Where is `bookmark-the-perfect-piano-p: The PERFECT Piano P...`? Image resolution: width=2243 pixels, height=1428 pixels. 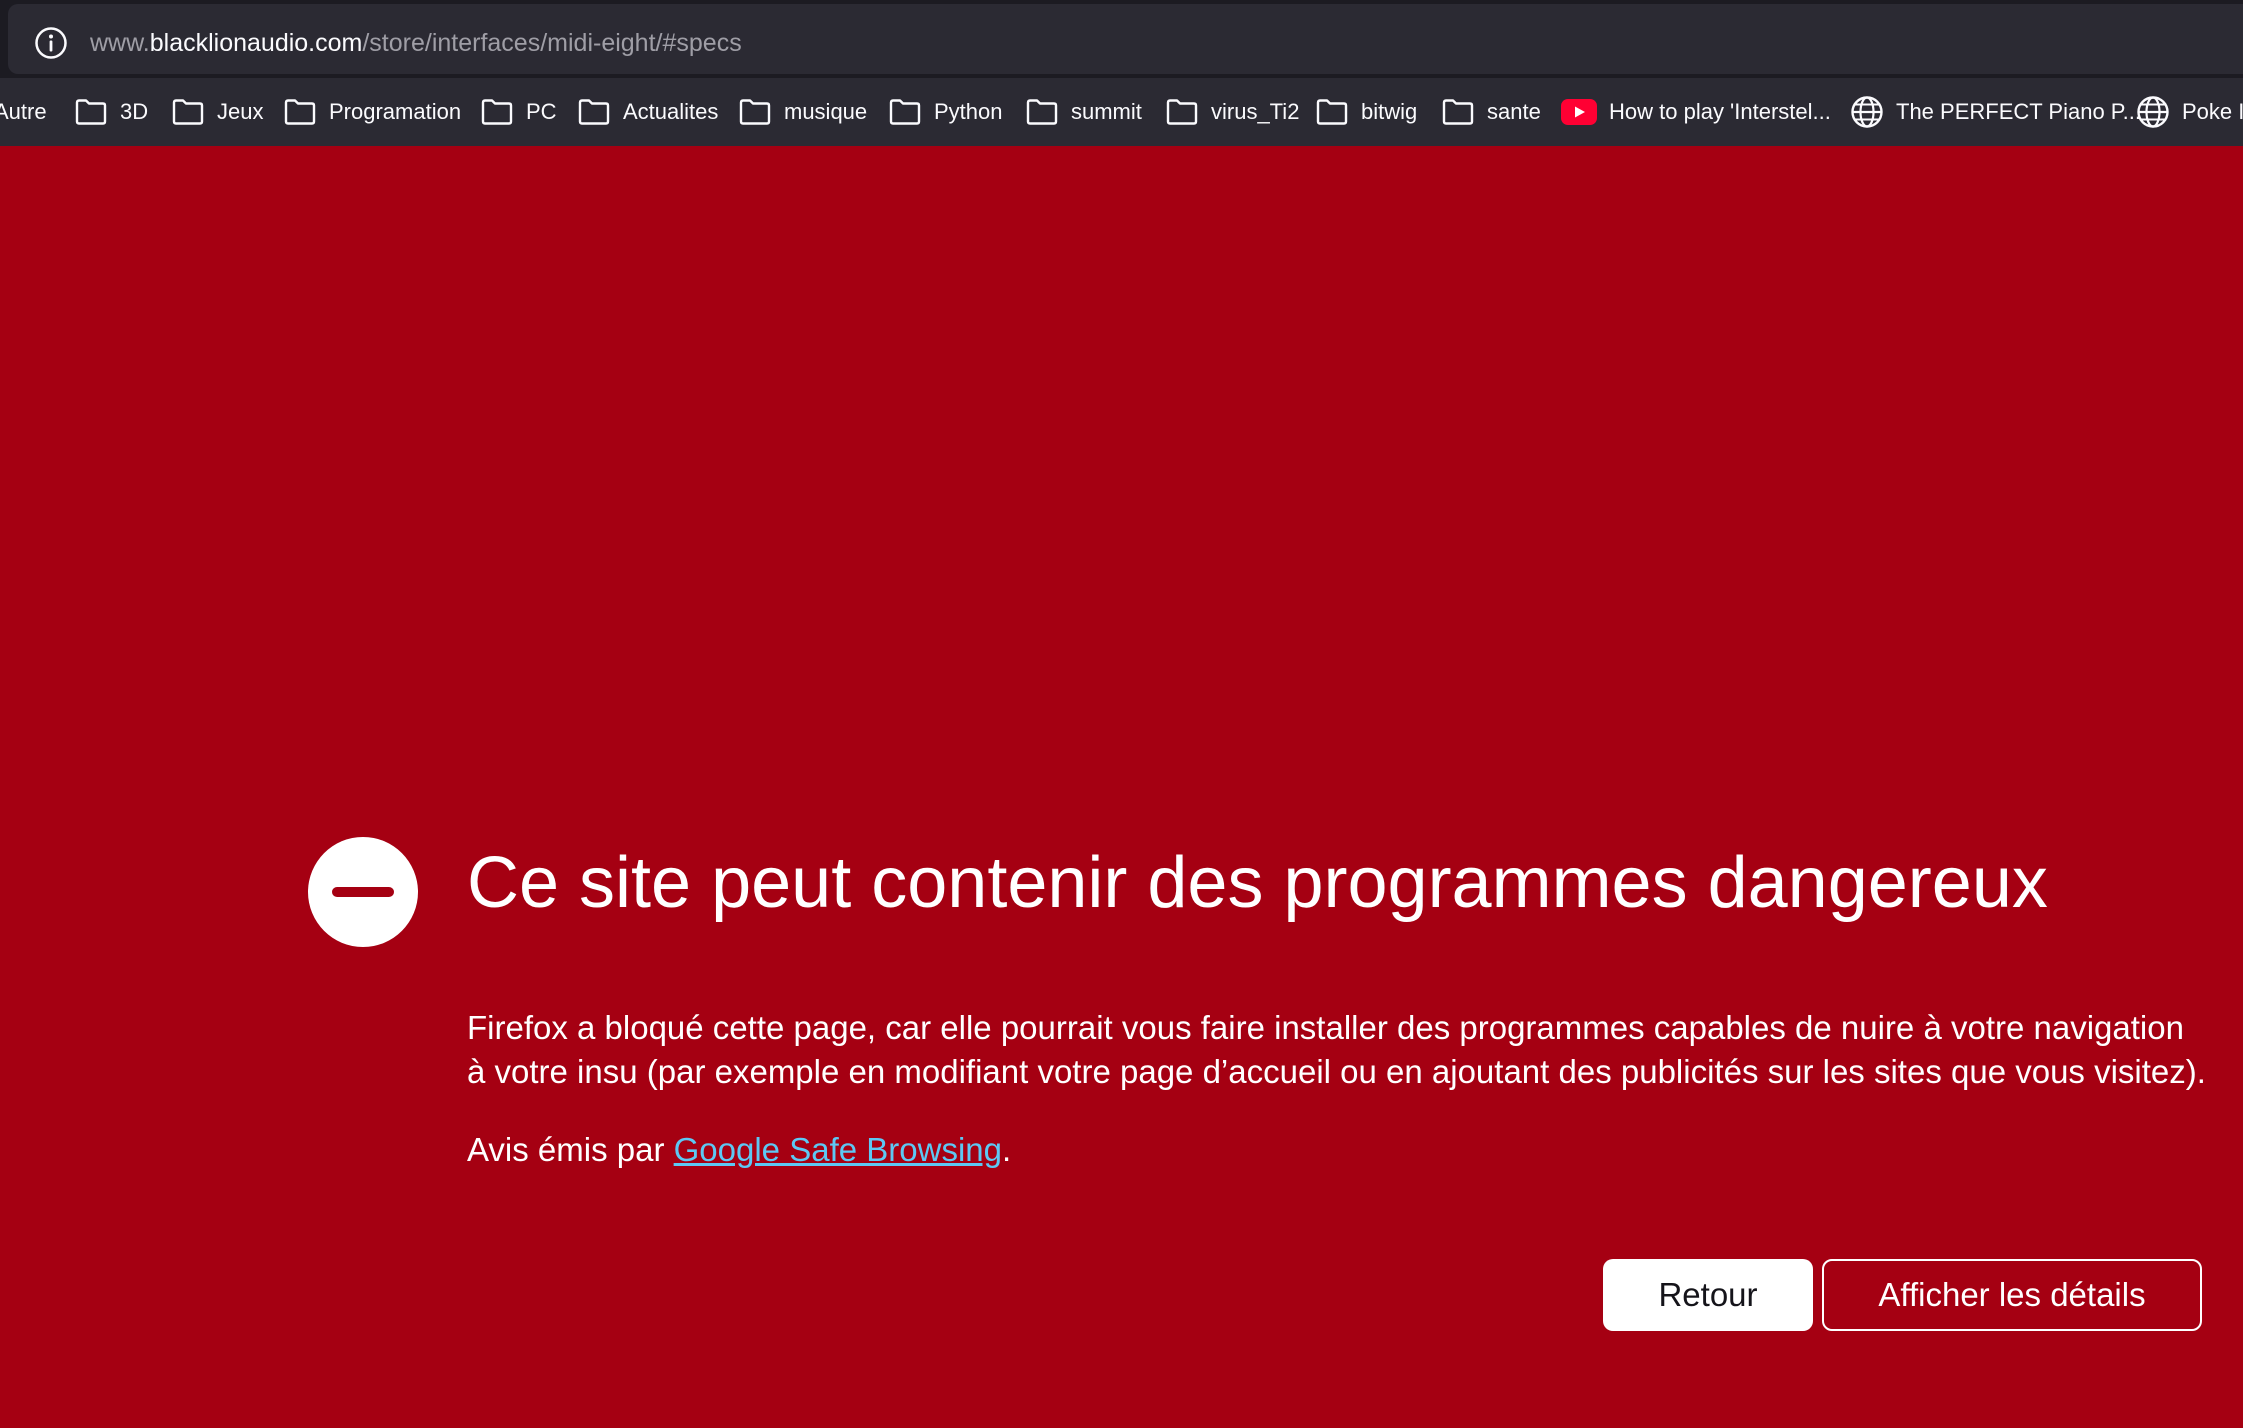
bookmark-the-perfect-piano-p: The PERFECT Piano P... is located at coordinates (1995, 112).